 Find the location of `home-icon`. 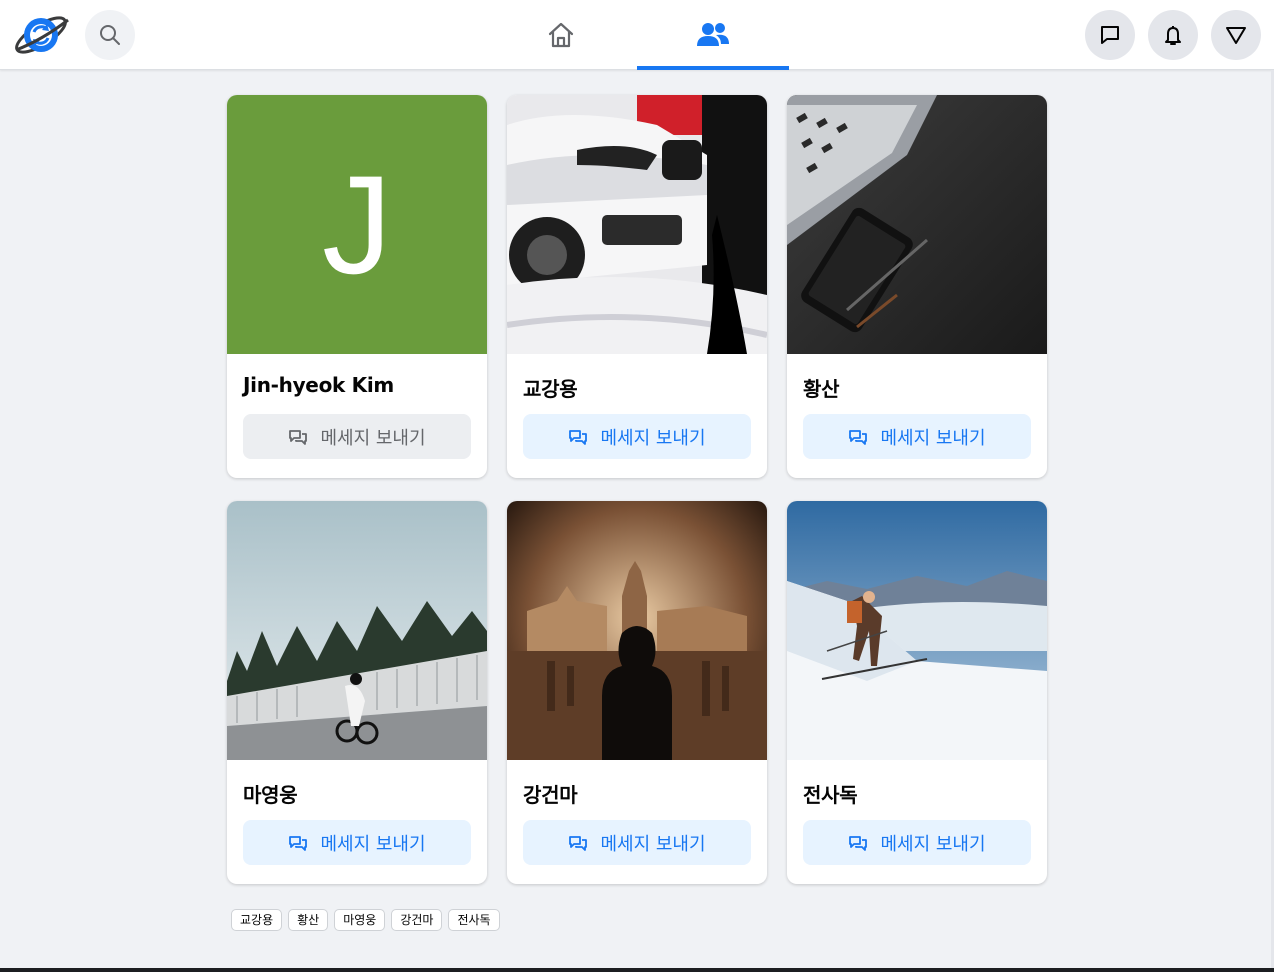

home-icon is located at coordinates (561, 35).